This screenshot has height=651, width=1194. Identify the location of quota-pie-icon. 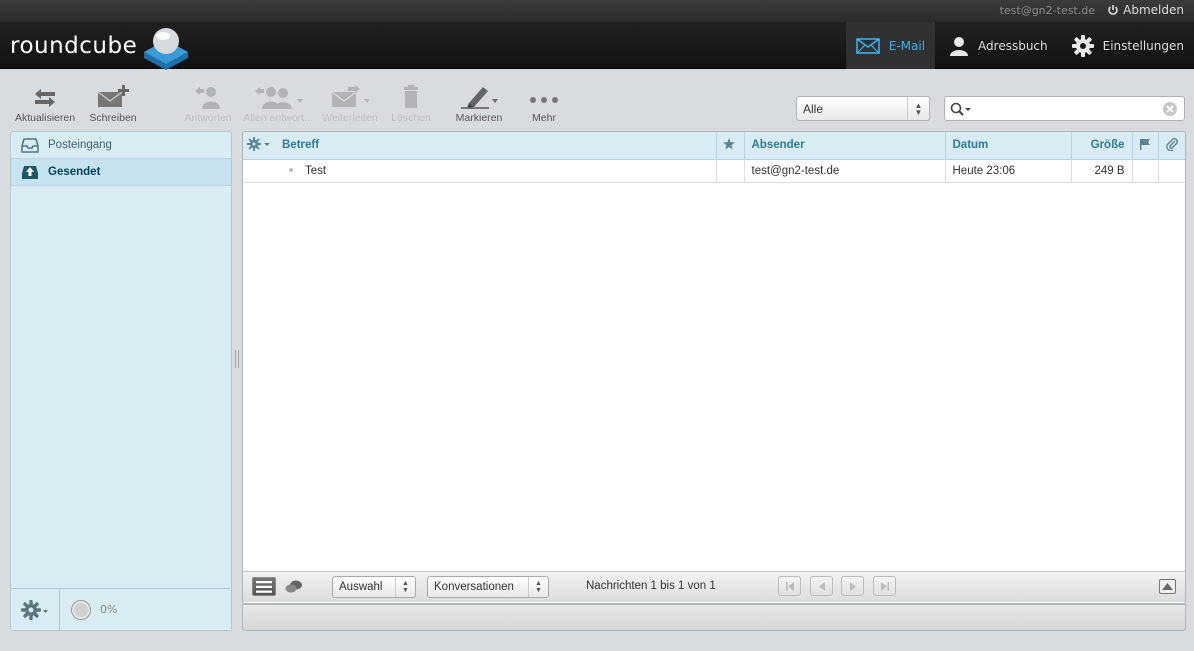
(81, 609).